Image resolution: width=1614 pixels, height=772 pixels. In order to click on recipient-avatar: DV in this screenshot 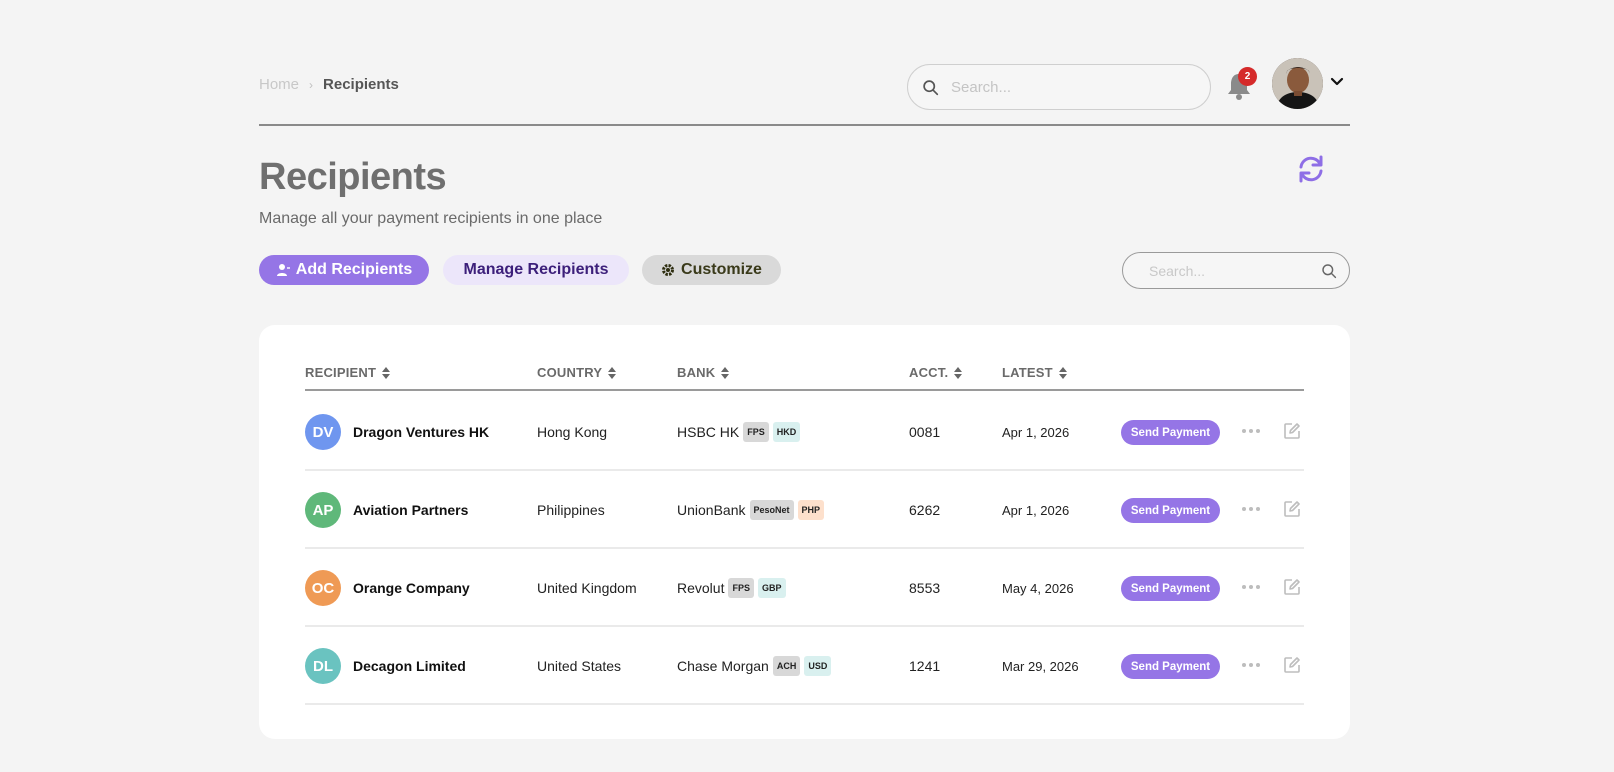, I will do `click(323, 432)`.